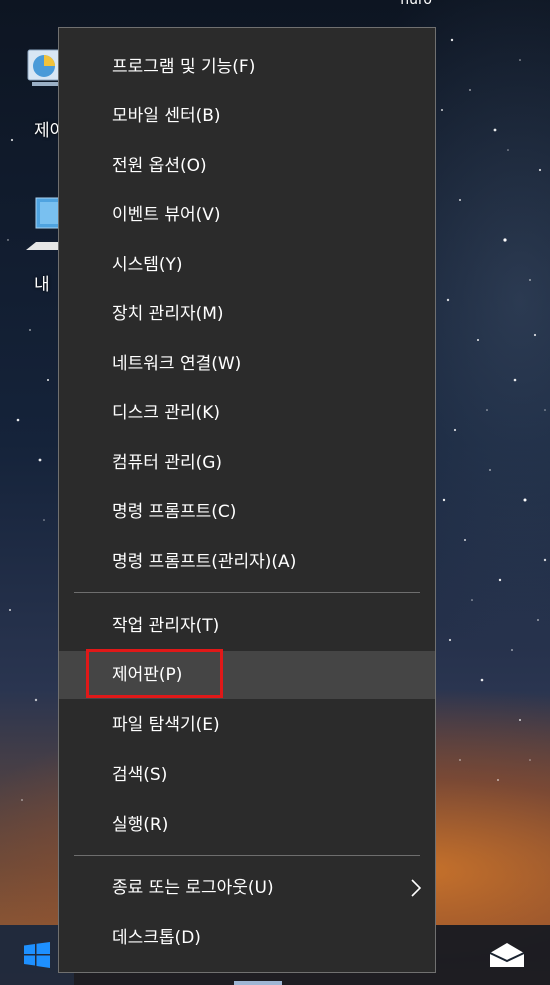 This screenshot has height=985, width=550. Describe the element at coordinates (247, 938) in the screenshot. I see `menu-item-desktop: 데스크톱(D)` at that location.